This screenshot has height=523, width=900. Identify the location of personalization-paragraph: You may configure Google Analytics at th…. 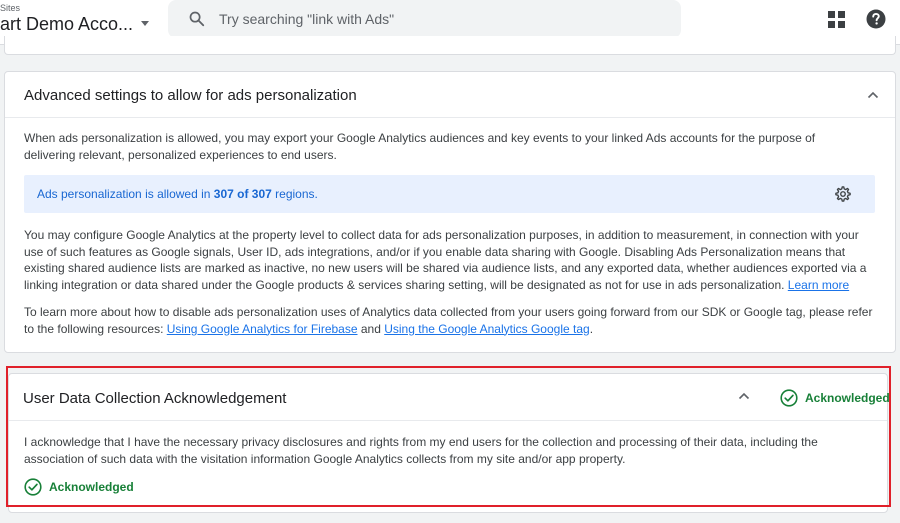
(449, 260).